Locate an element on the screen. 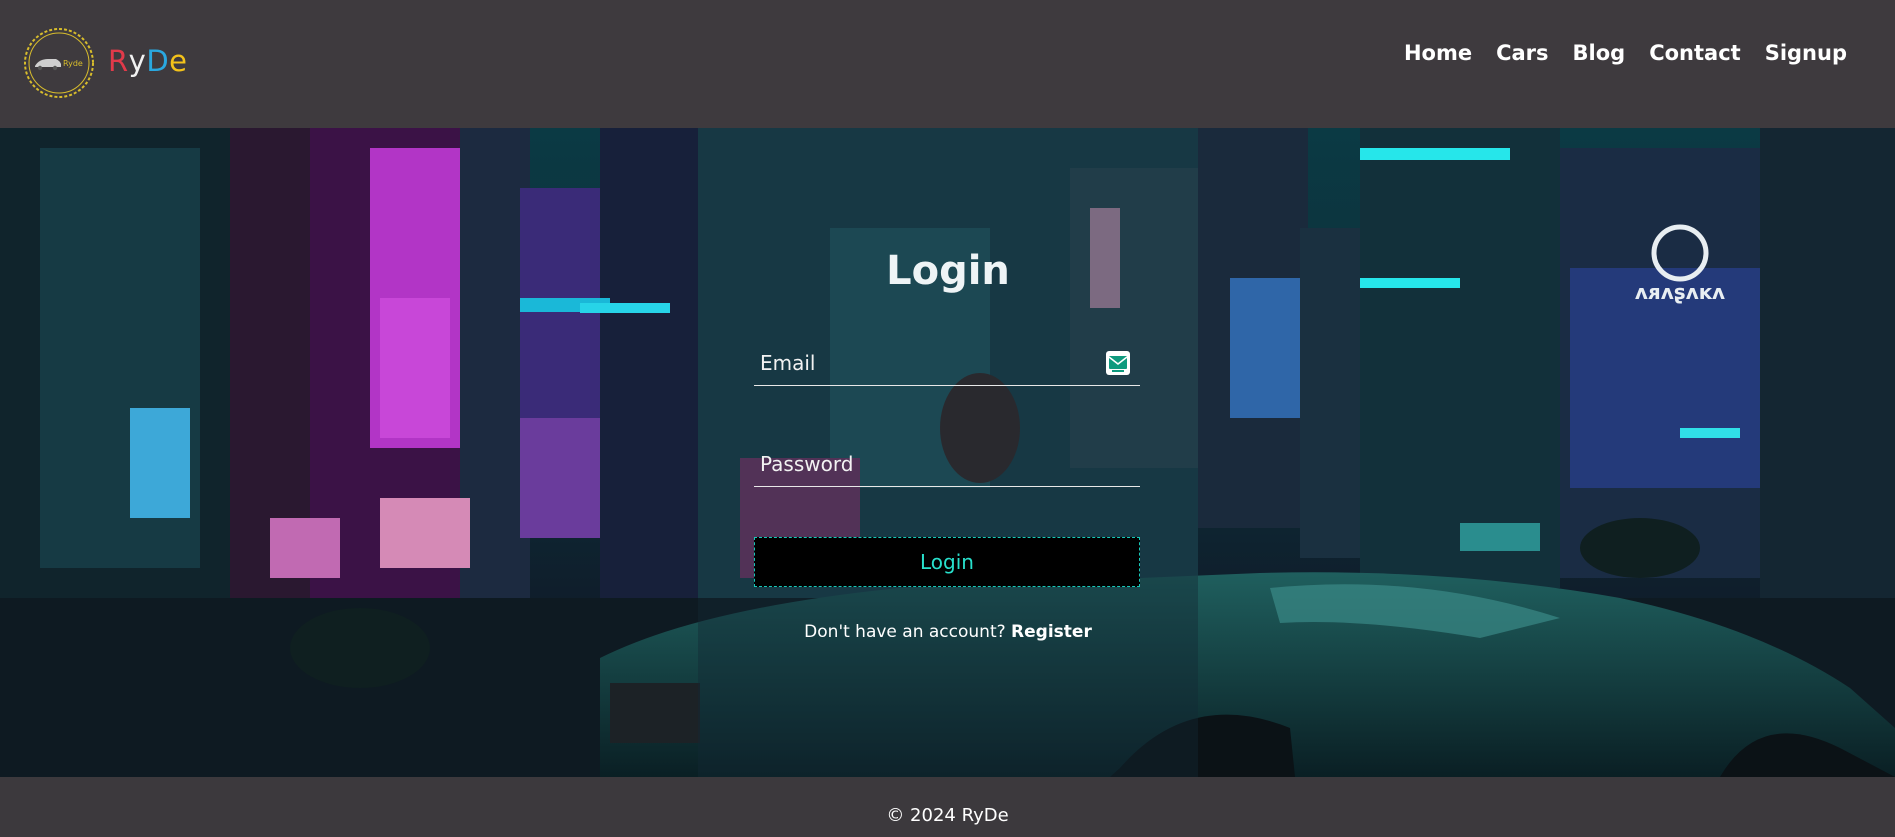 Image resolution: width=1895 pixels, height=837 pixels. nav-link-cars: Cars is located at coordinates (1522, 53).